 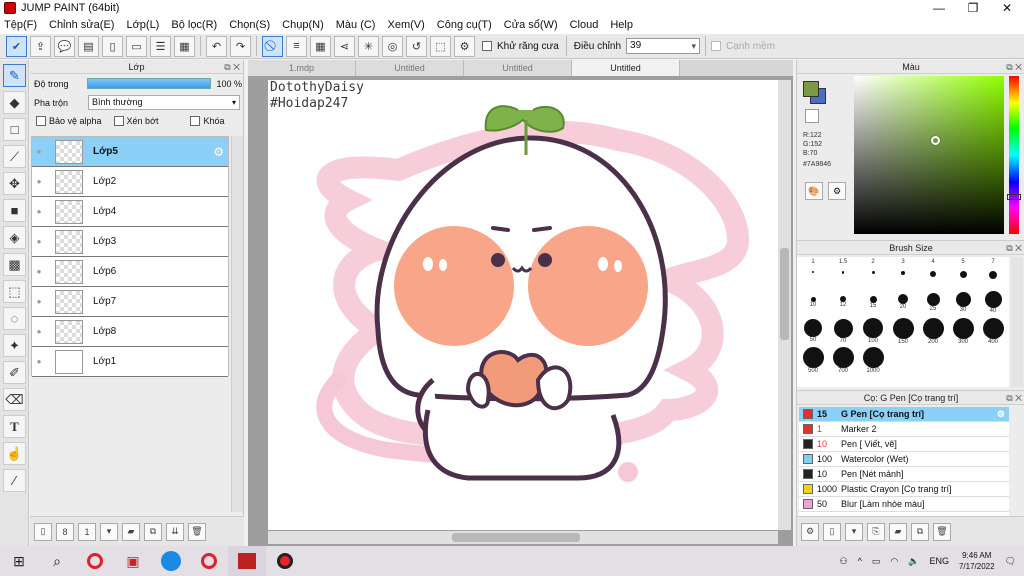 What do you see at coordinates (133, 561) in the screenshot?
I see `app-store-icon: ▣` at bounding box center [133, 561].